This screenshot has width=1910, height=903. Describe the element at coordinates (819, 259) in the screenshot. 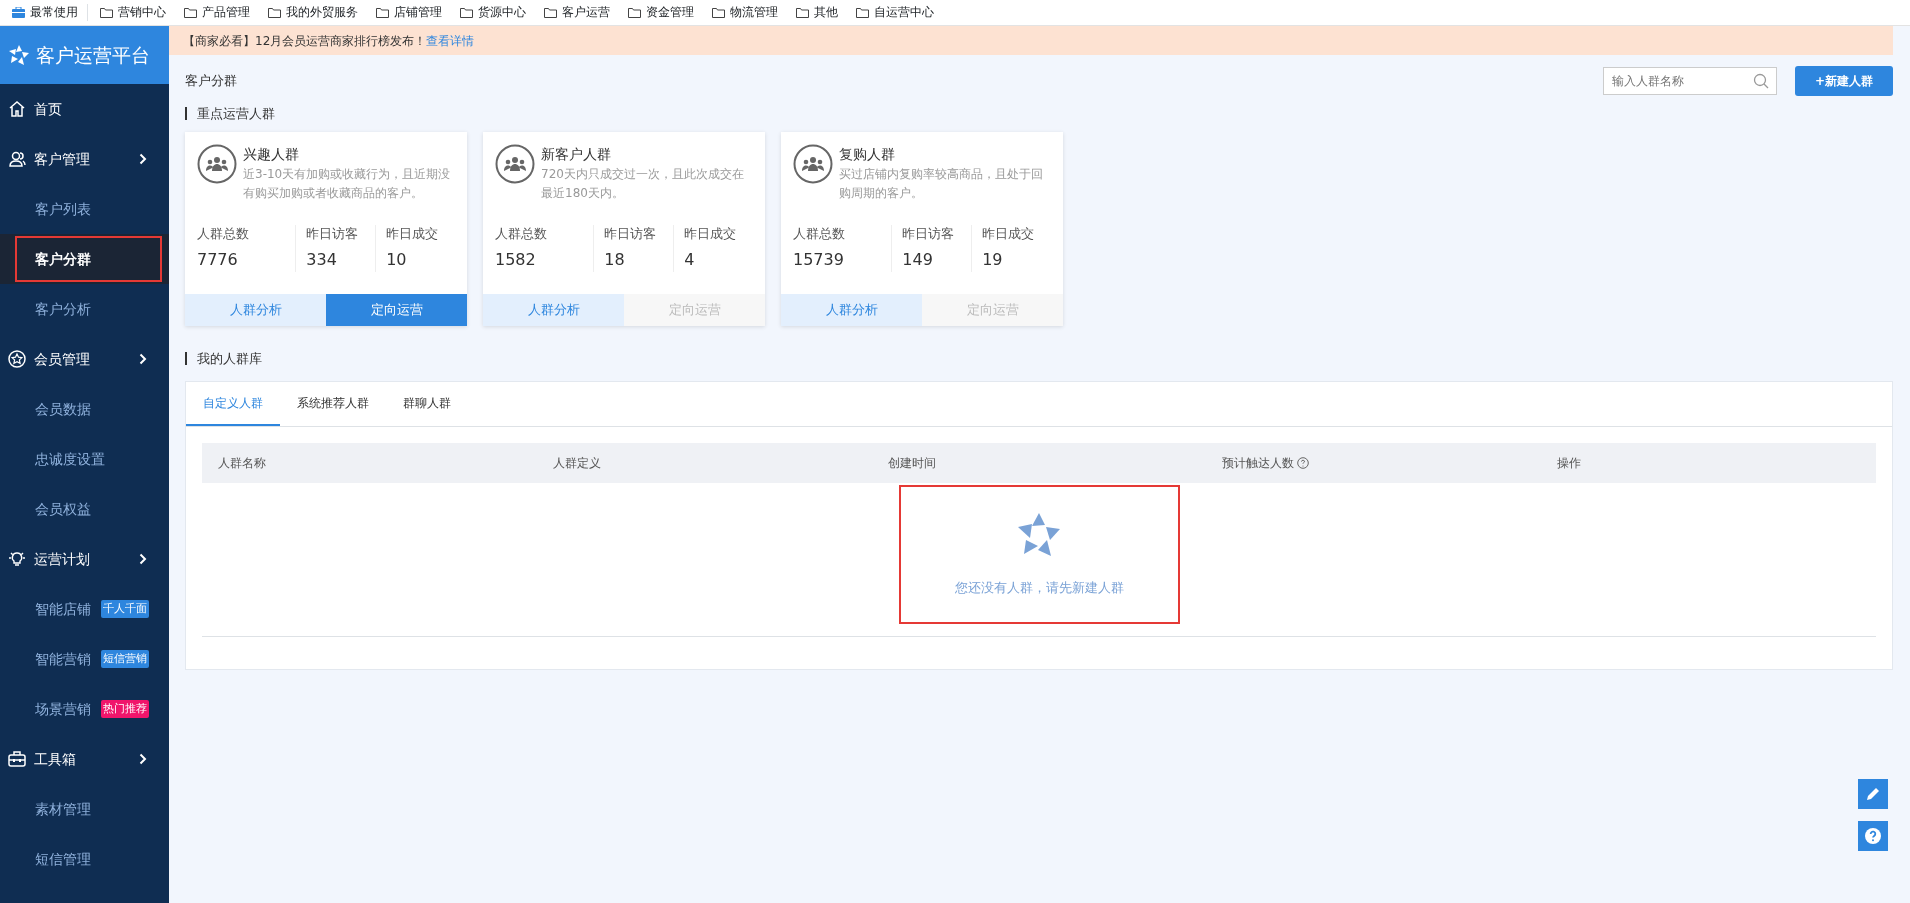

I see `stat-value: 15739` at that location.